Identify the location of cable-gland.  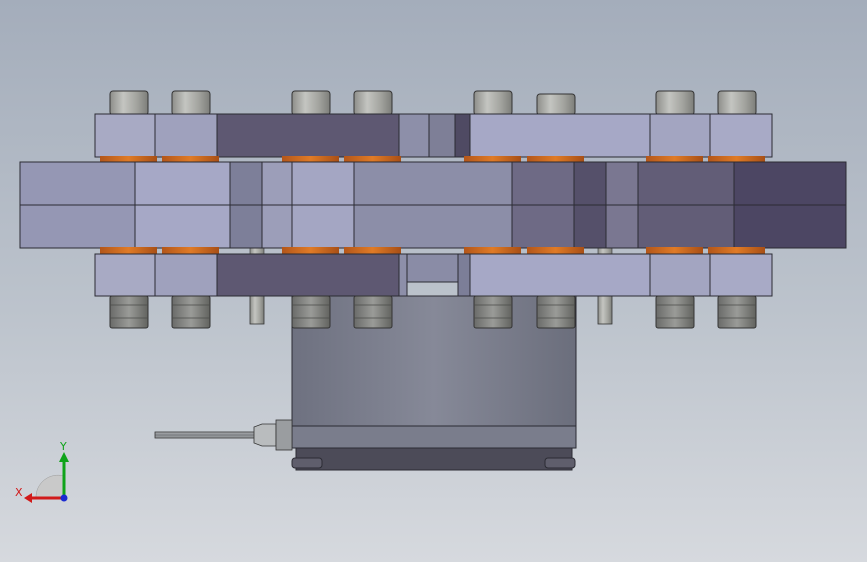
(223, 435).